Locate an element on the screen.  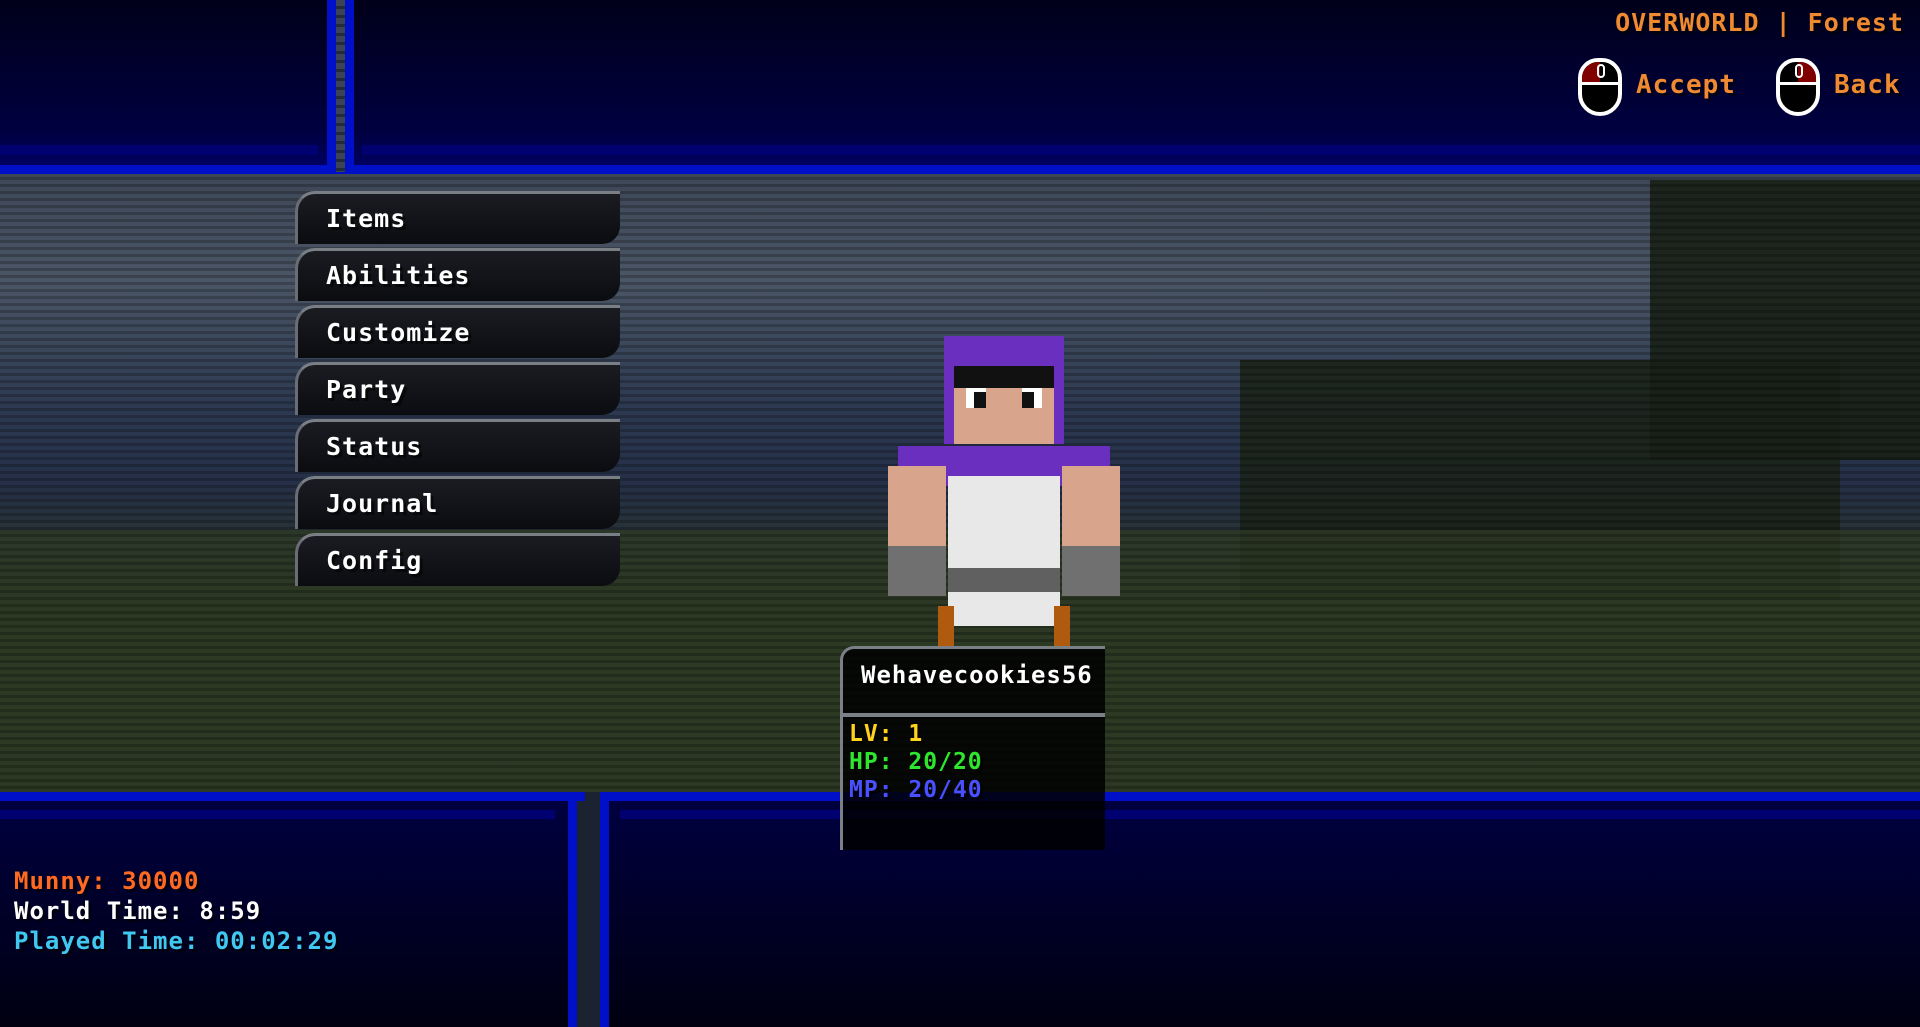
menu-abilities: Abilities is located at coordinates (457, 274).